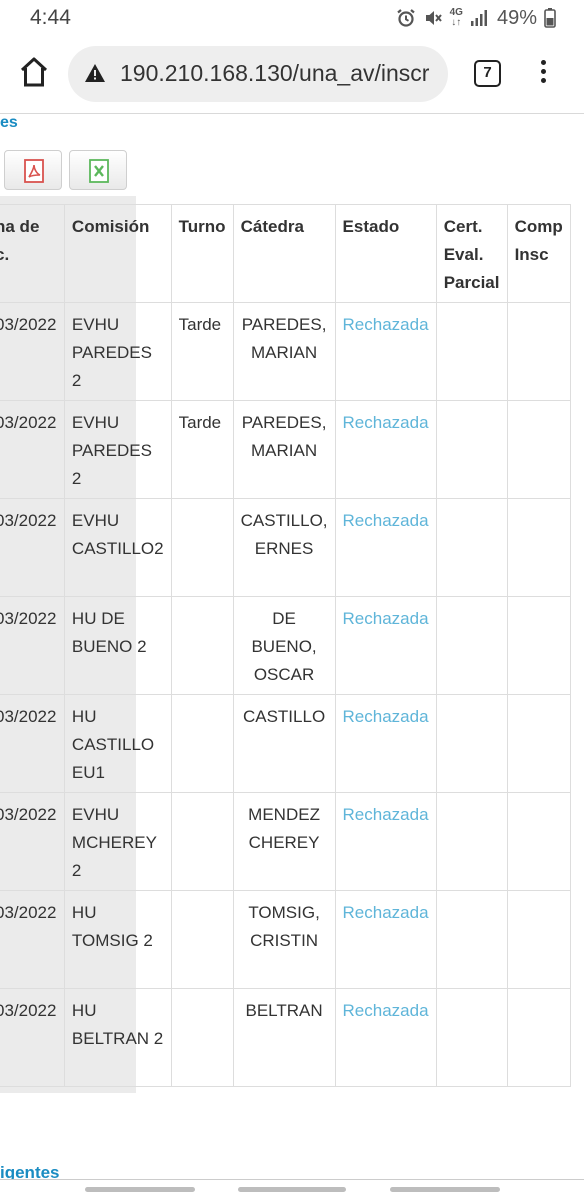 Image resolution: width=584 pixels, height=1200 pixels. Describe the element at coordinates (140, 1189) in the screenshot. I see `nav-recents-handle` at that location.